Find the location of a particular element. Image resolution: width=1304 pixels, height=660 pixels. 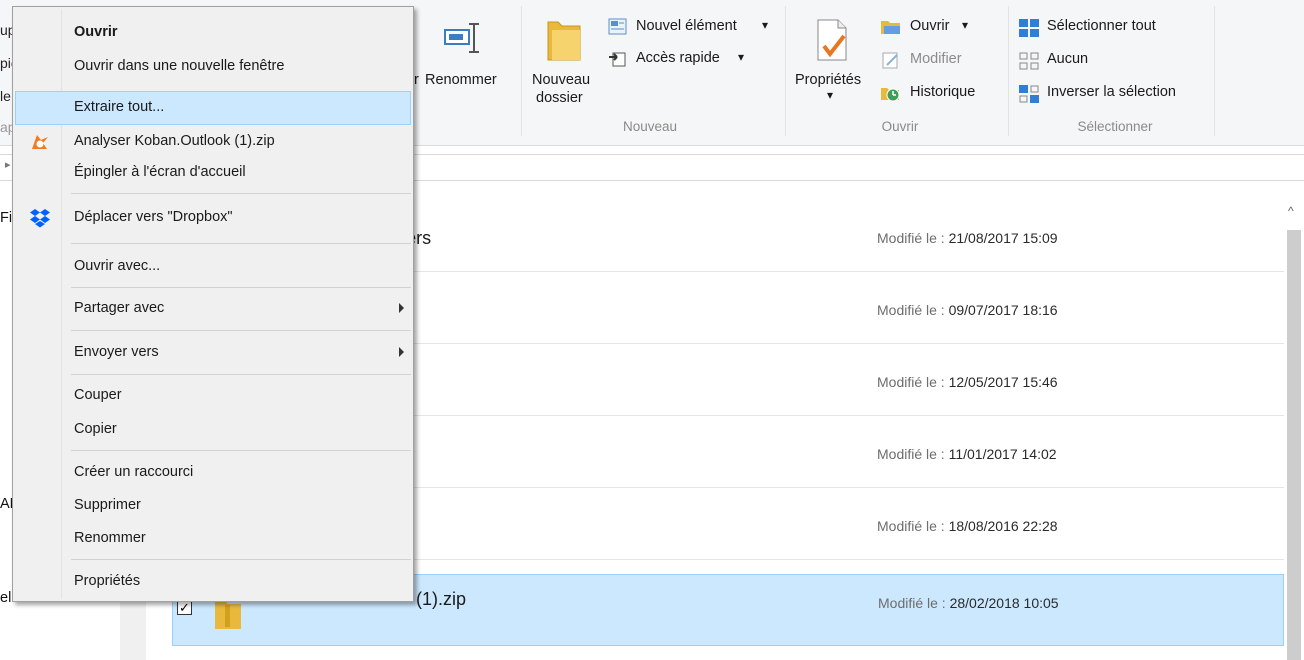

rename-label: Renommer is located at coordinates (461, 80).